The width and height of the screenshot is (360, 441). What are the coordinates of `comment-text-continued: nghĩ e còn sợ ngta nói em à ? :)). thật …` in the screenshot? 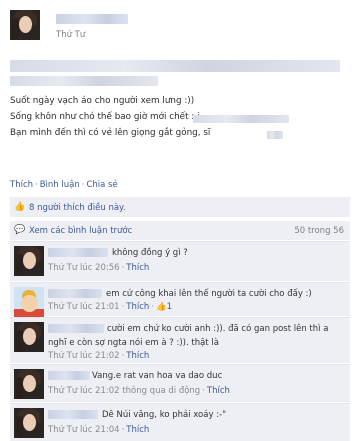 It's located at (133, 343).